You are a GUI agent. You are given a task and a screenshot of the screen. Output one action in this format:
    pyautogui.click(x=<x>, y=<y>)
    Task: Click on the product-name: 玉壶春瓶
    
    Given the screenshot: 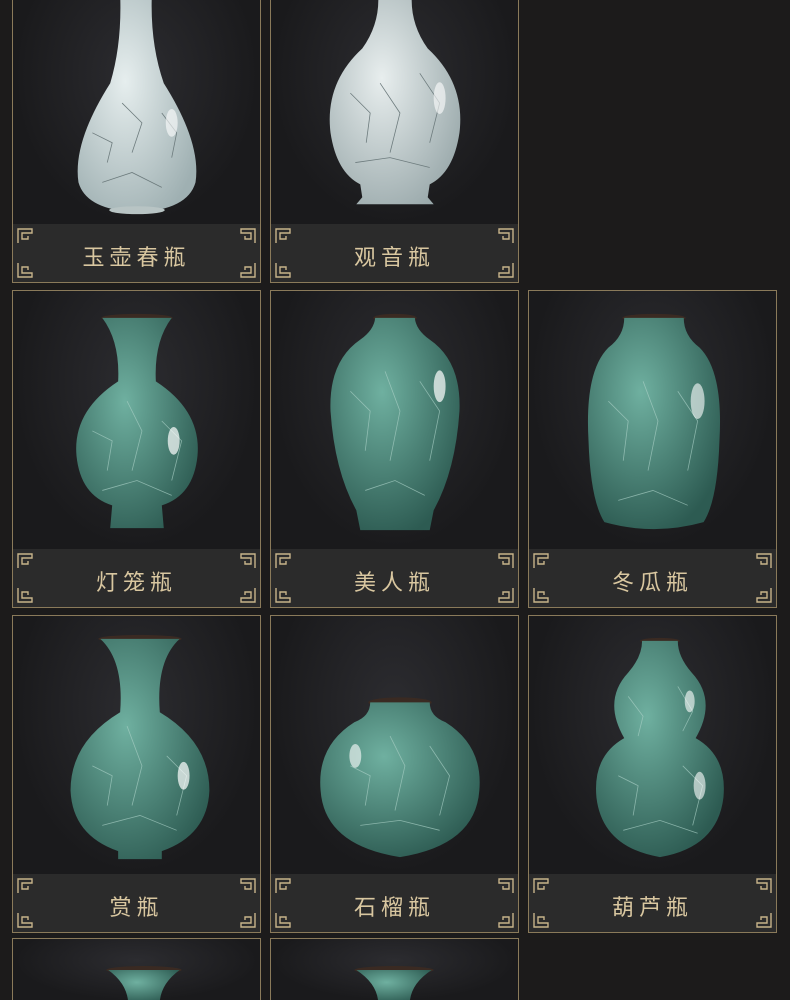 What is the action you would take?
    pyautogui.click(x=136, y=258)
    